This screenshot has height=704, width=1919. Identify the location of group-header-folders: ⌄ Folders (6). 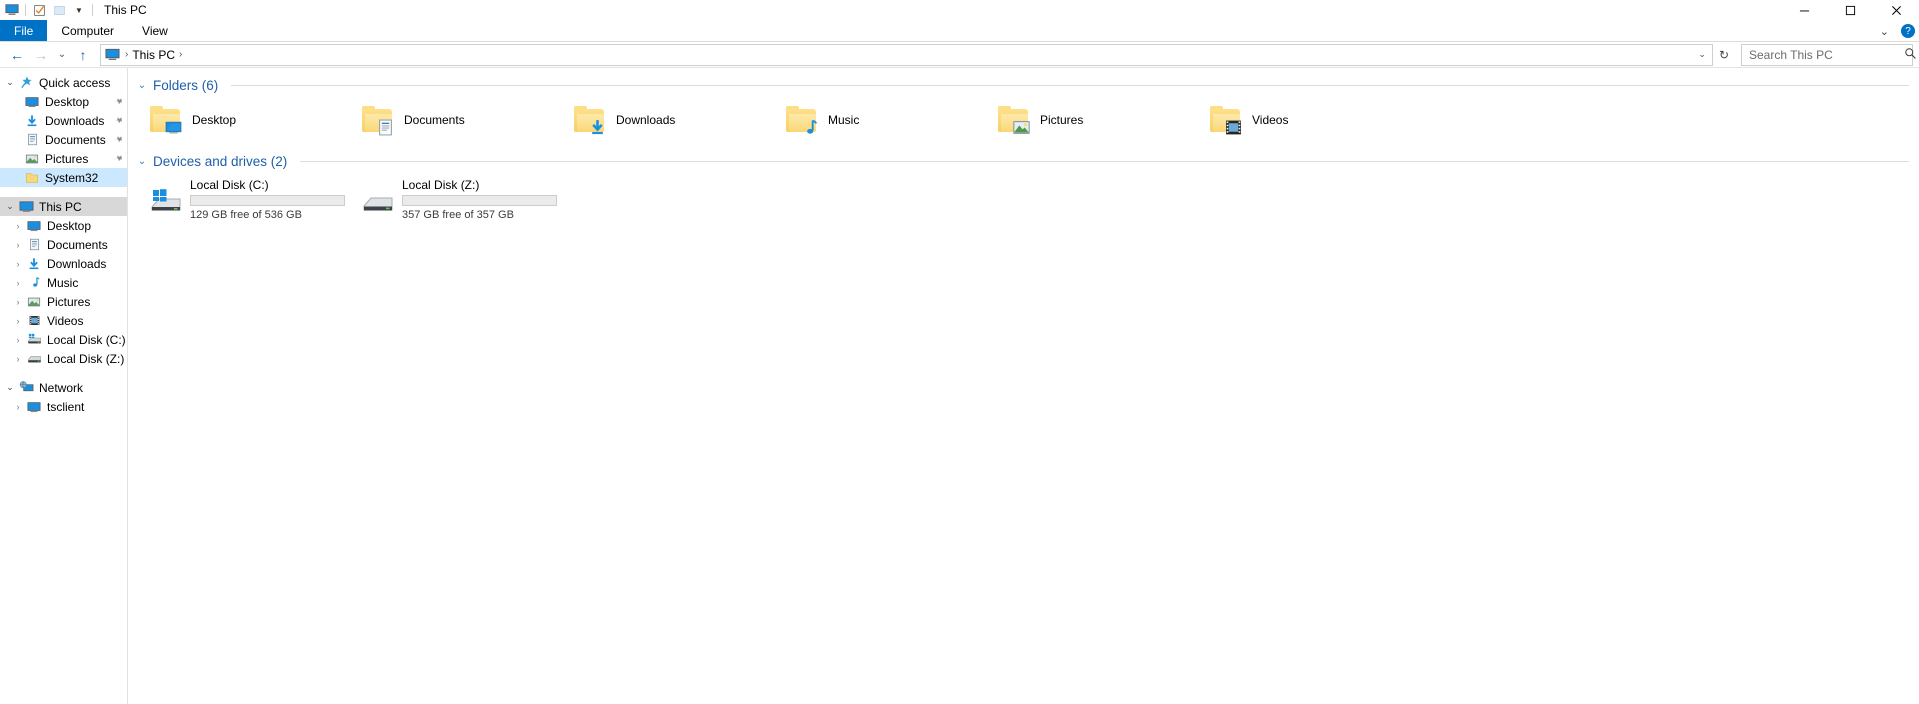
(1027, 85).